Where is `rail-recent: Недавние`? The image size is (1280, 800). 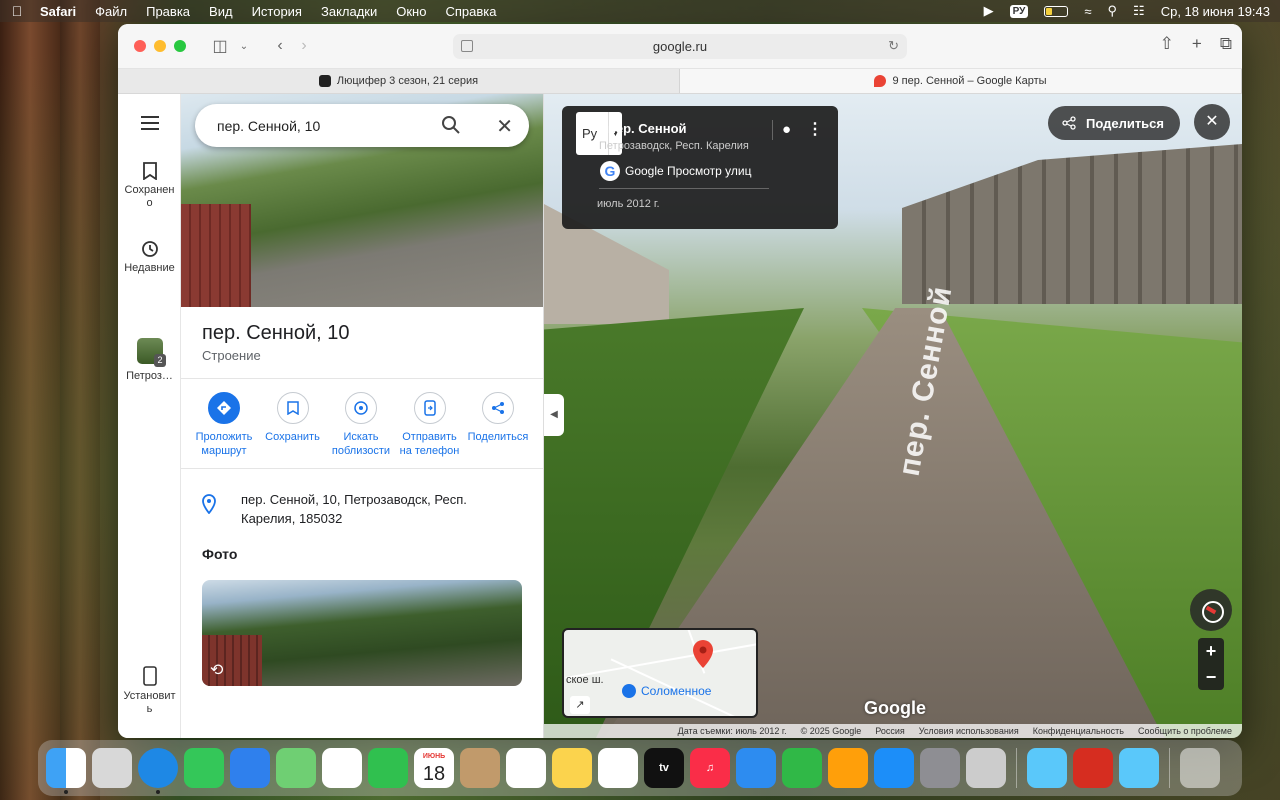
rail-recent: Недавние is located at coordinates (149, 257).